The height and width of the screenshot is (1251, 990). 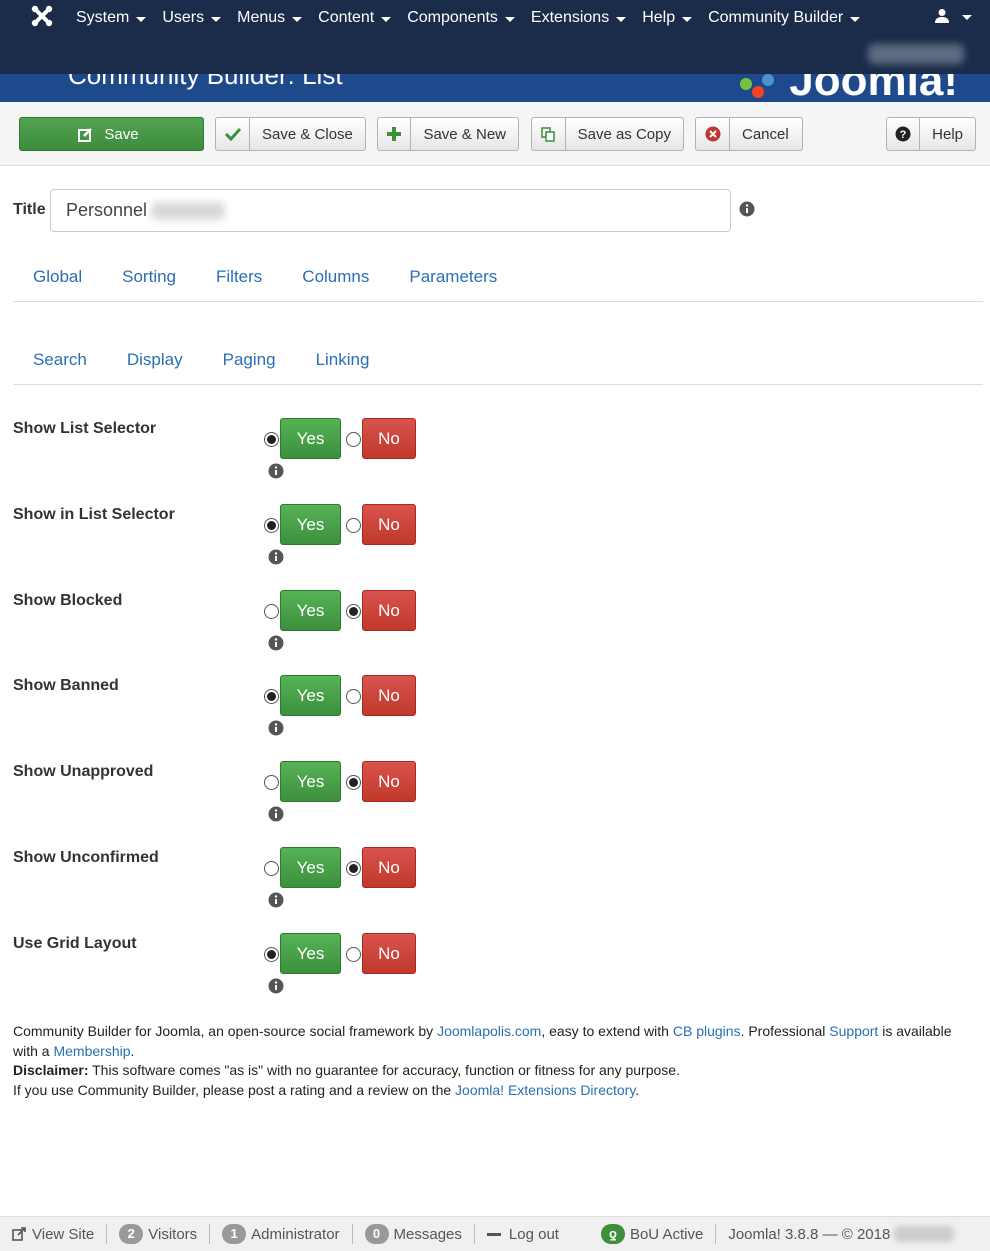 I want to click on page-header: Community Builder: List Joomla!, so click(x=495, y=88).